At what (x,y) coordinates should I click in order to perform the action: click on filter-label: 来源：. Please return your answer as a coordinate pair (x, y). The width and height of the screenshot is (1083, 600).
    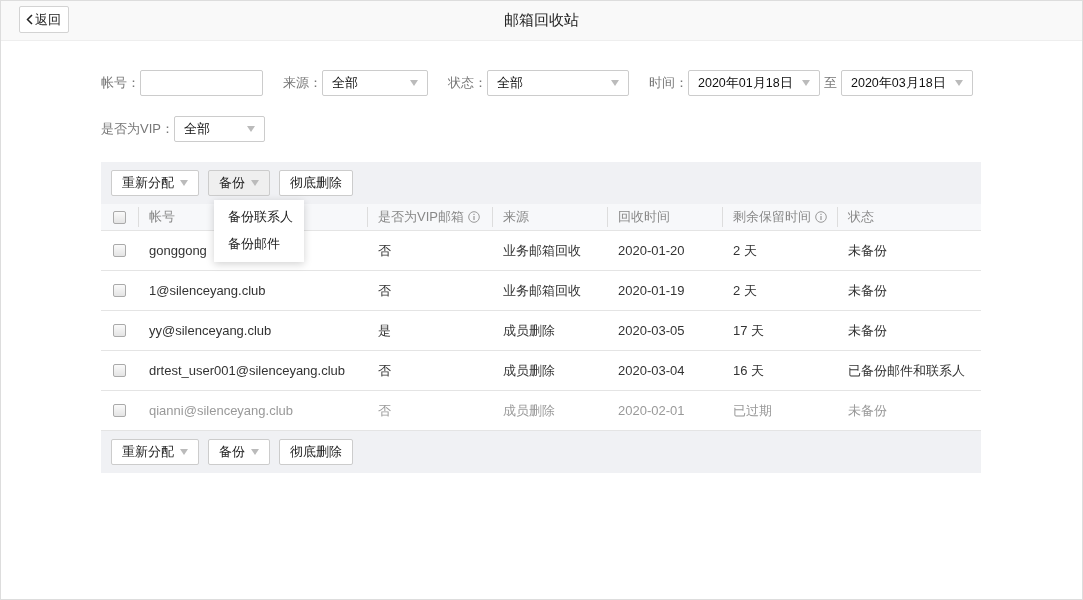
    Looking at the image, I should click on (302, 83).